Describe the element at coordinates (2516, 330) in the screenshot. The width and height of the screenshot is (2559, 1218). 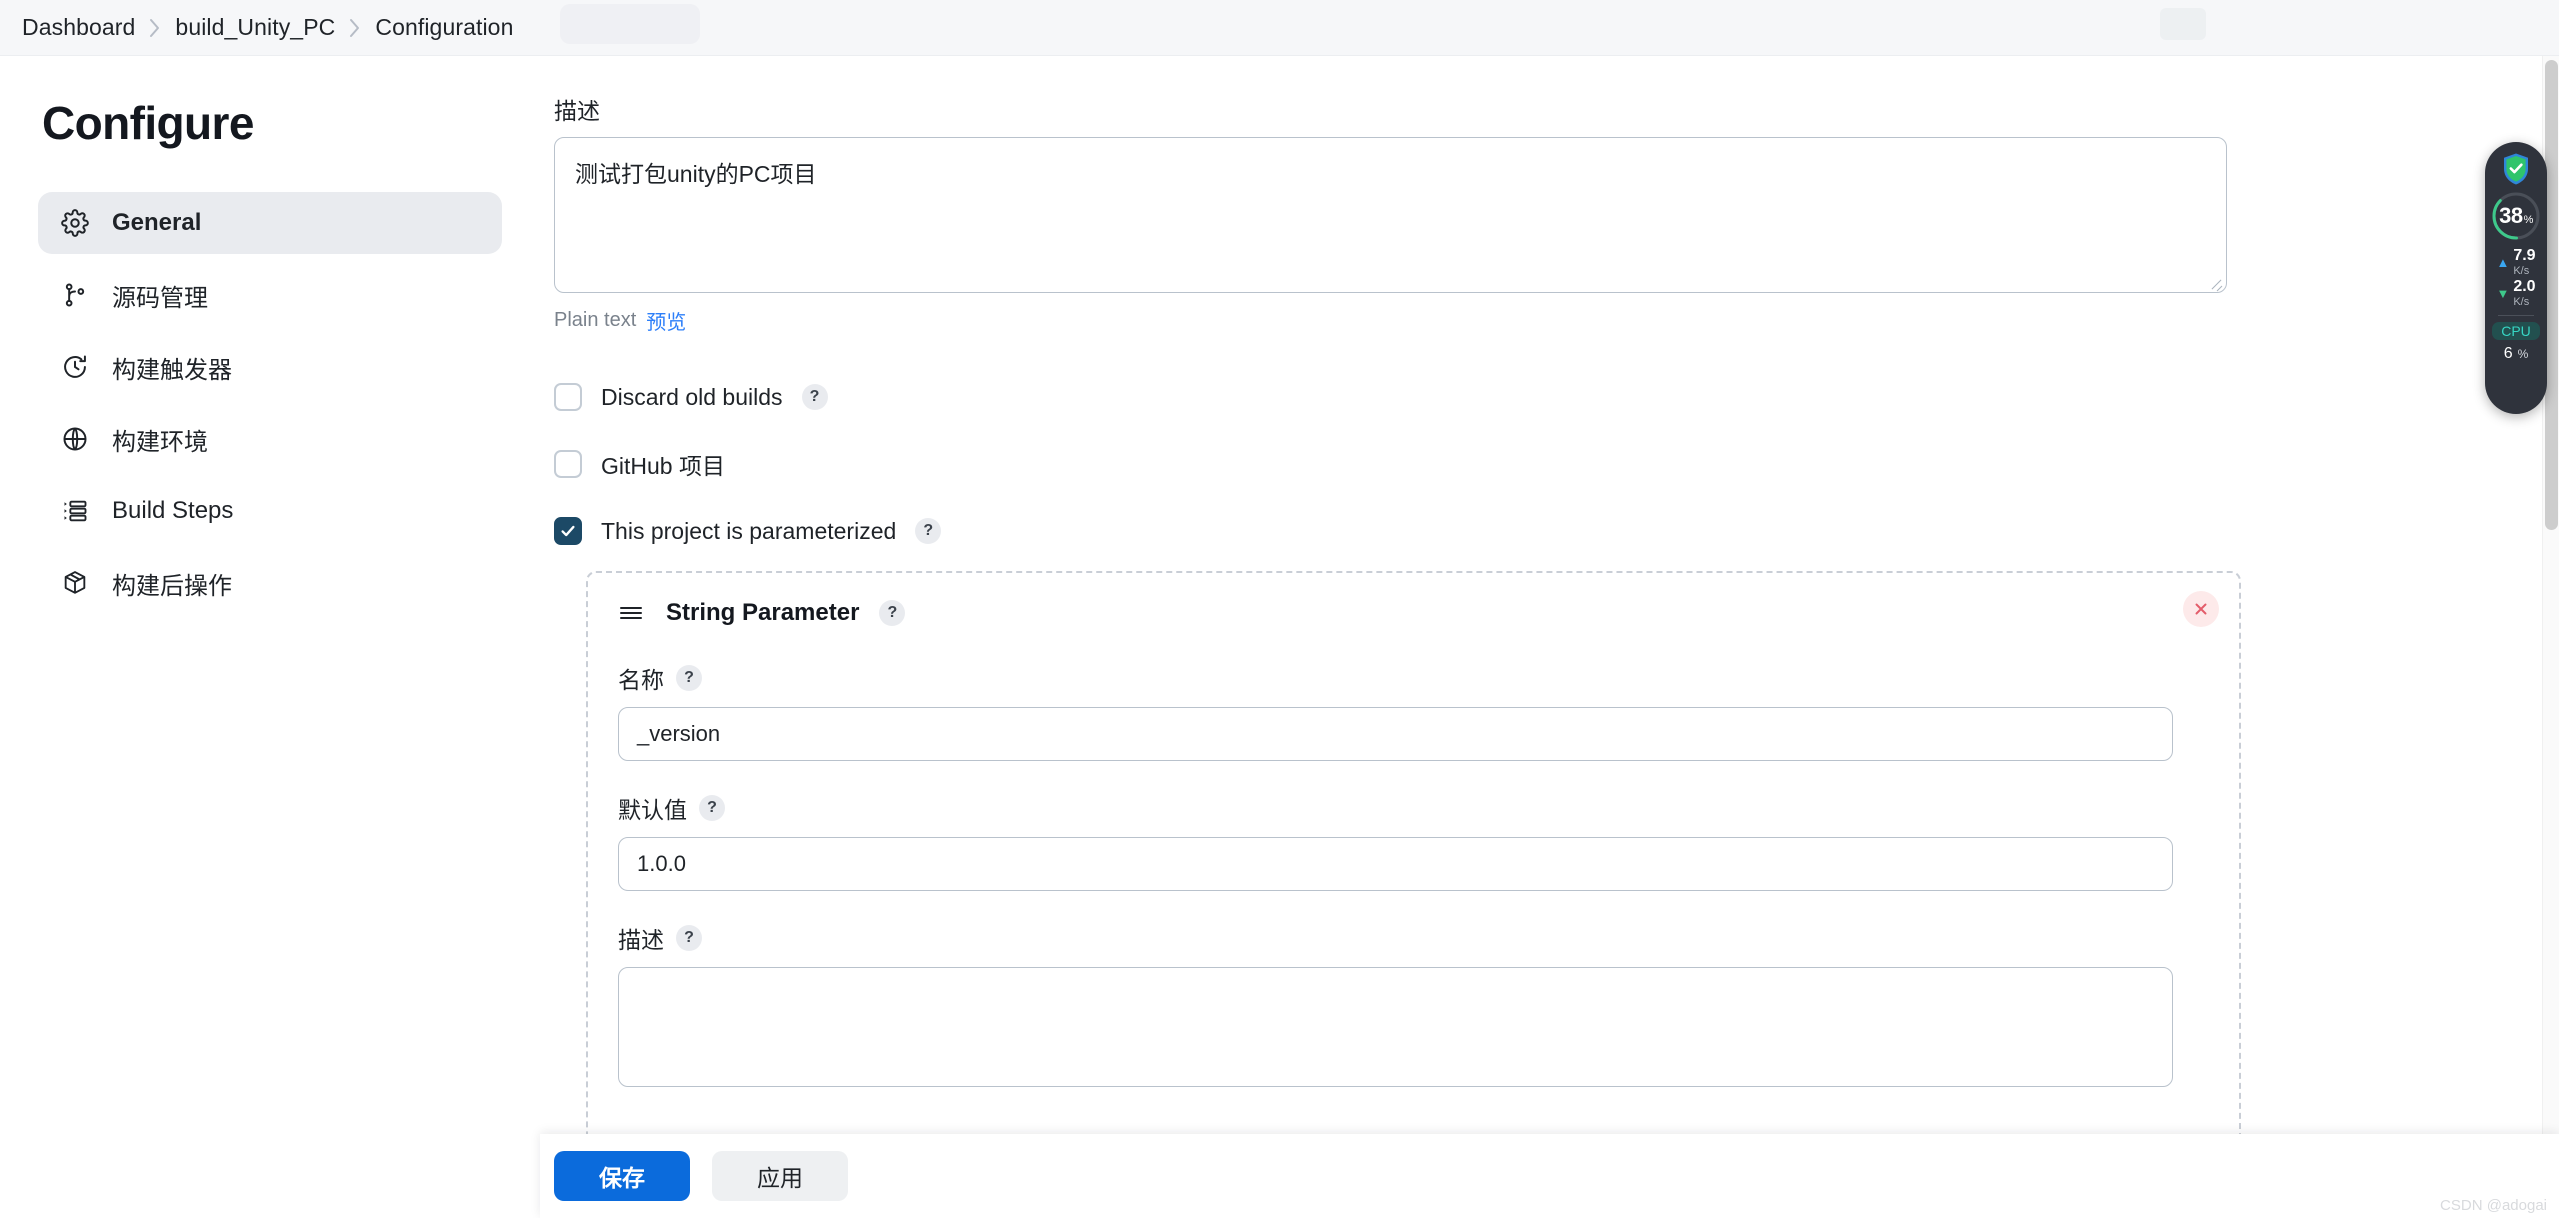
I see `cpu-label-pill: CPU` at that location.